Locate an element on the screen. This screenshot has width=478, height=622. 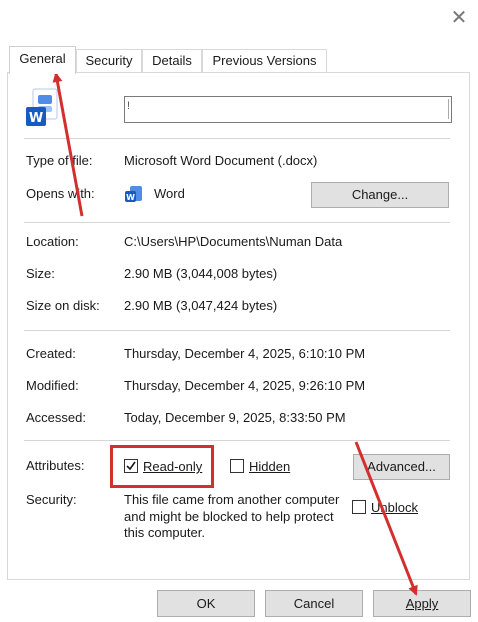
hidden-label: Hidden is located at coordinates (269, 466).